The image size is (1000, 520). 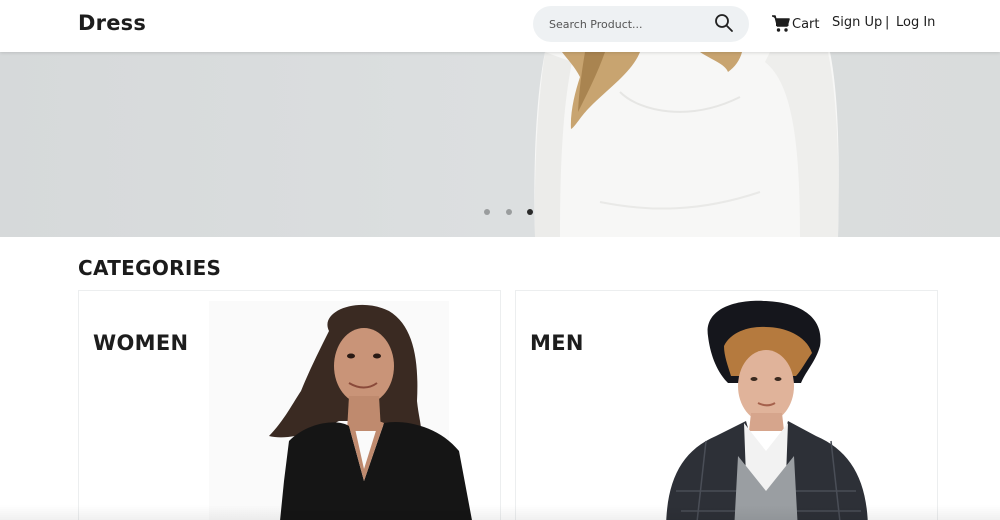 What do you see at coordinates (806, 24) in the screenshot?
I see `cart-label: Cart` at bounding box center [806, 24].